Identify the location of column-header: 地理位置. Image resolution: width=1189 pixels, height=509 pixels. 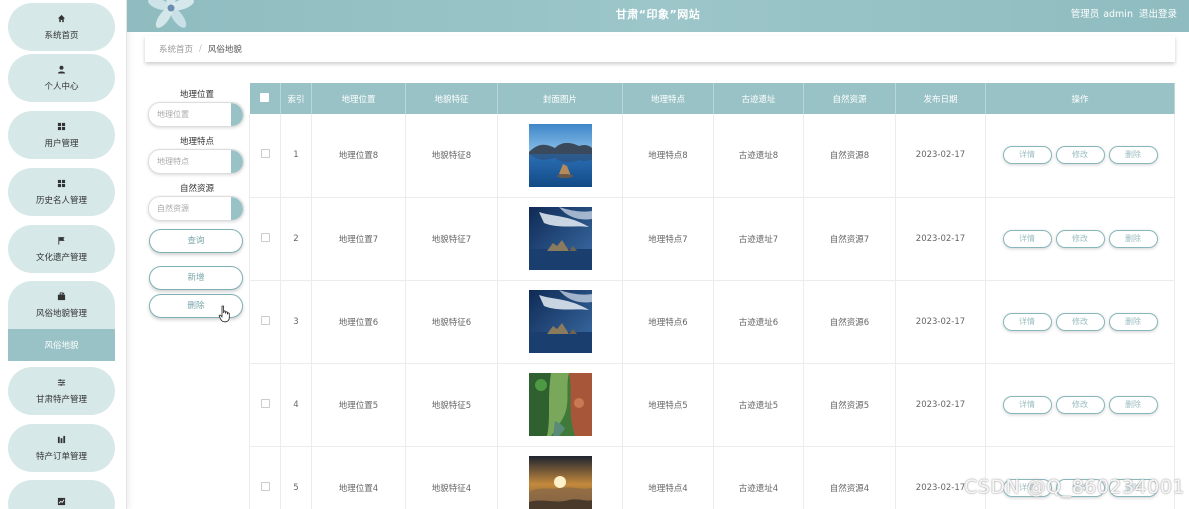
(358, 98).